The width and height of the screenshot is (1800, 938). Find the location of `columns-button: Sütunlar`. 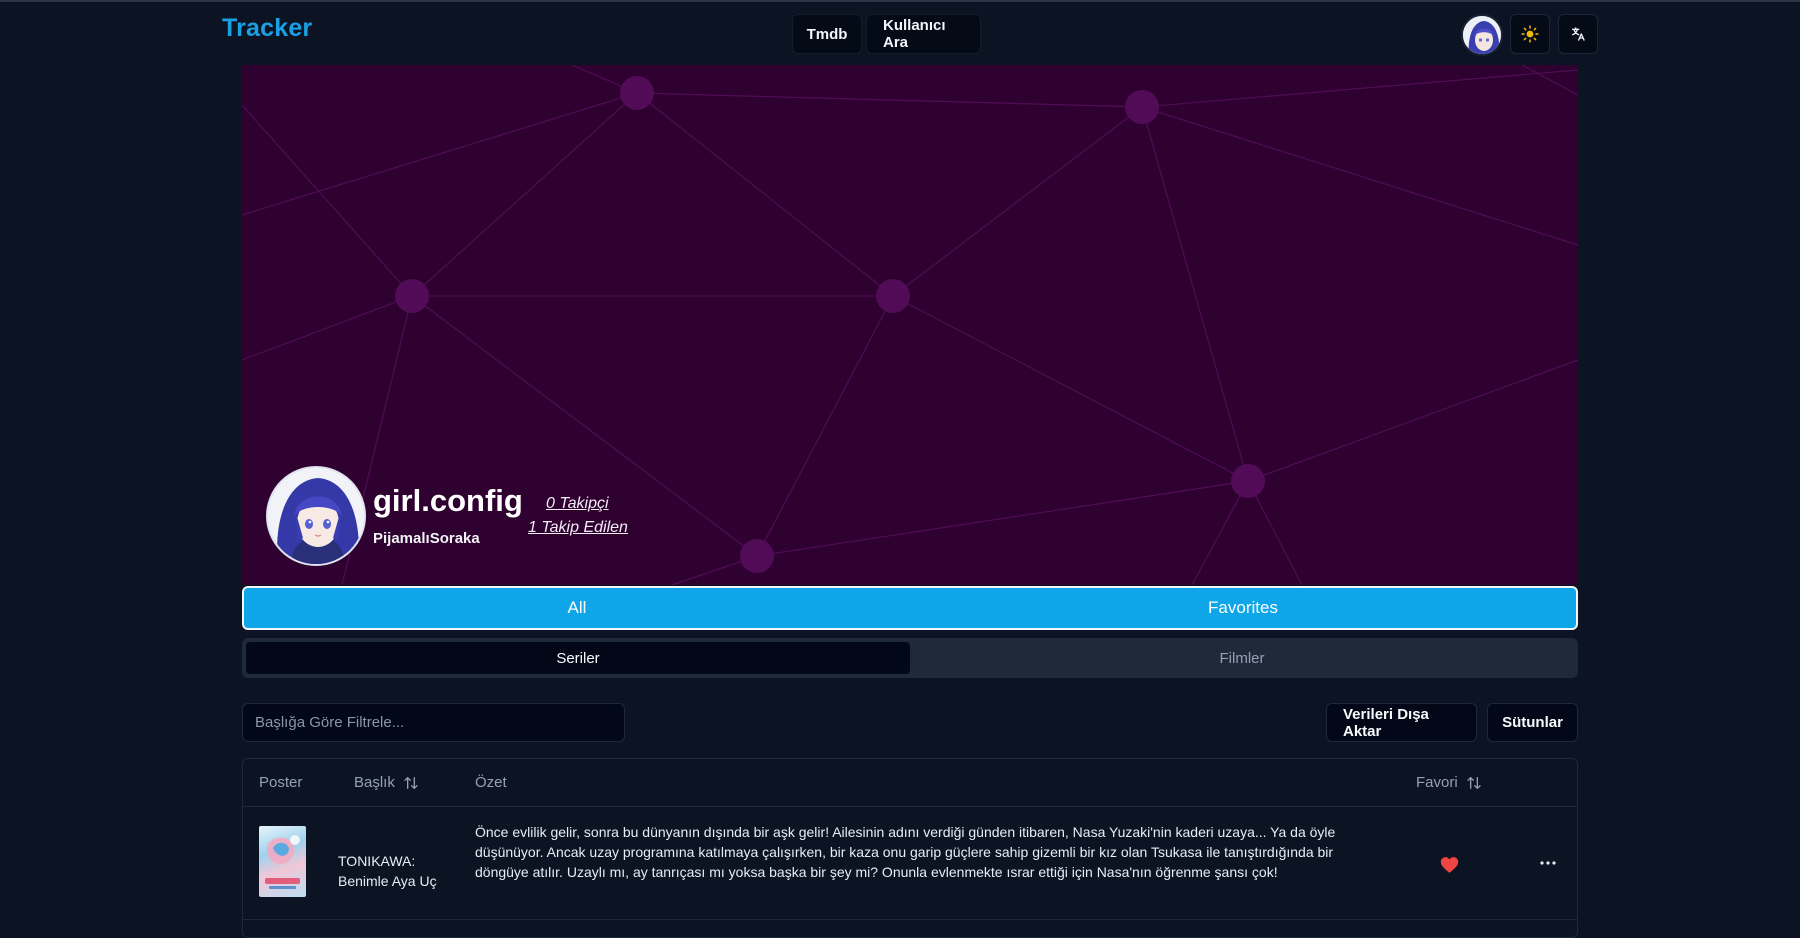

columns-button: Sütunlar is located at coordinates (1532, 722).